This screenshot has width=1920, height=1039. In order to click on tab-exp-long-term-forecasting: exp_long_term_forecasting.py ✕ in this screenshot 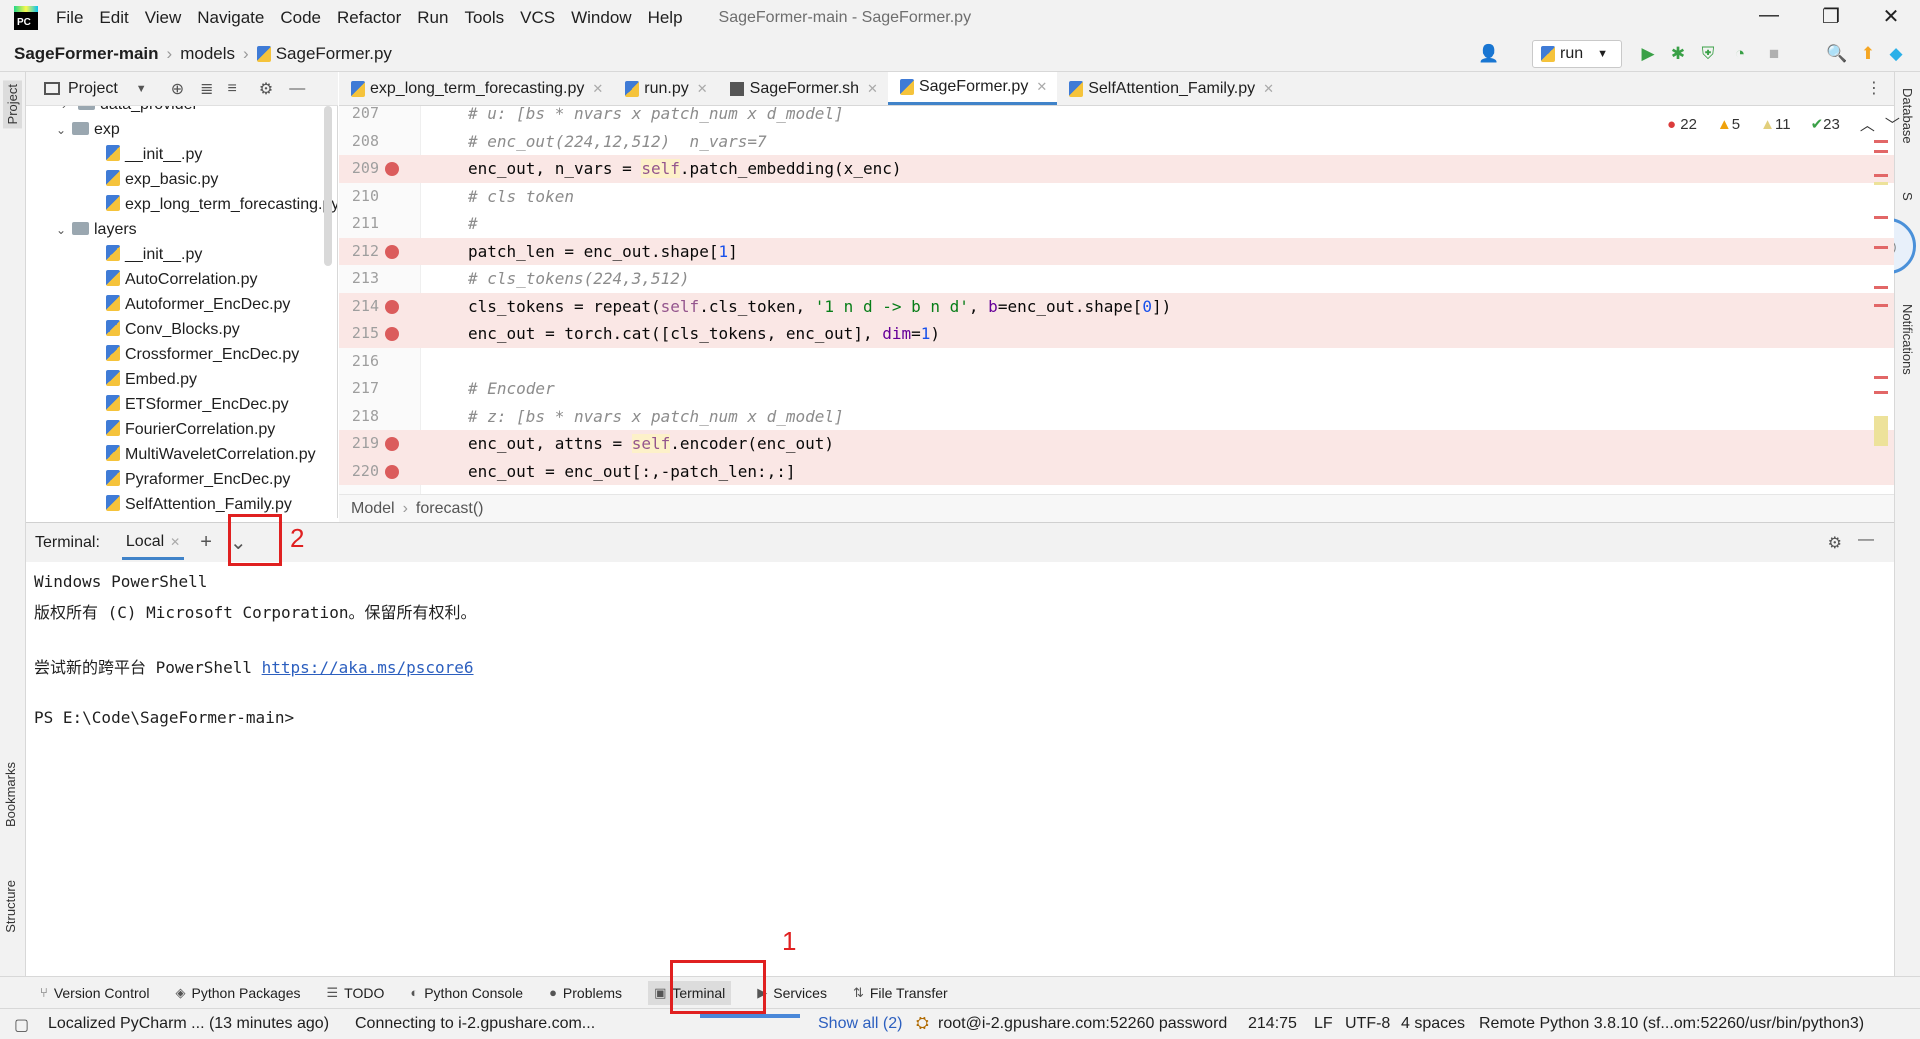, I will do `click(476, 88)`.